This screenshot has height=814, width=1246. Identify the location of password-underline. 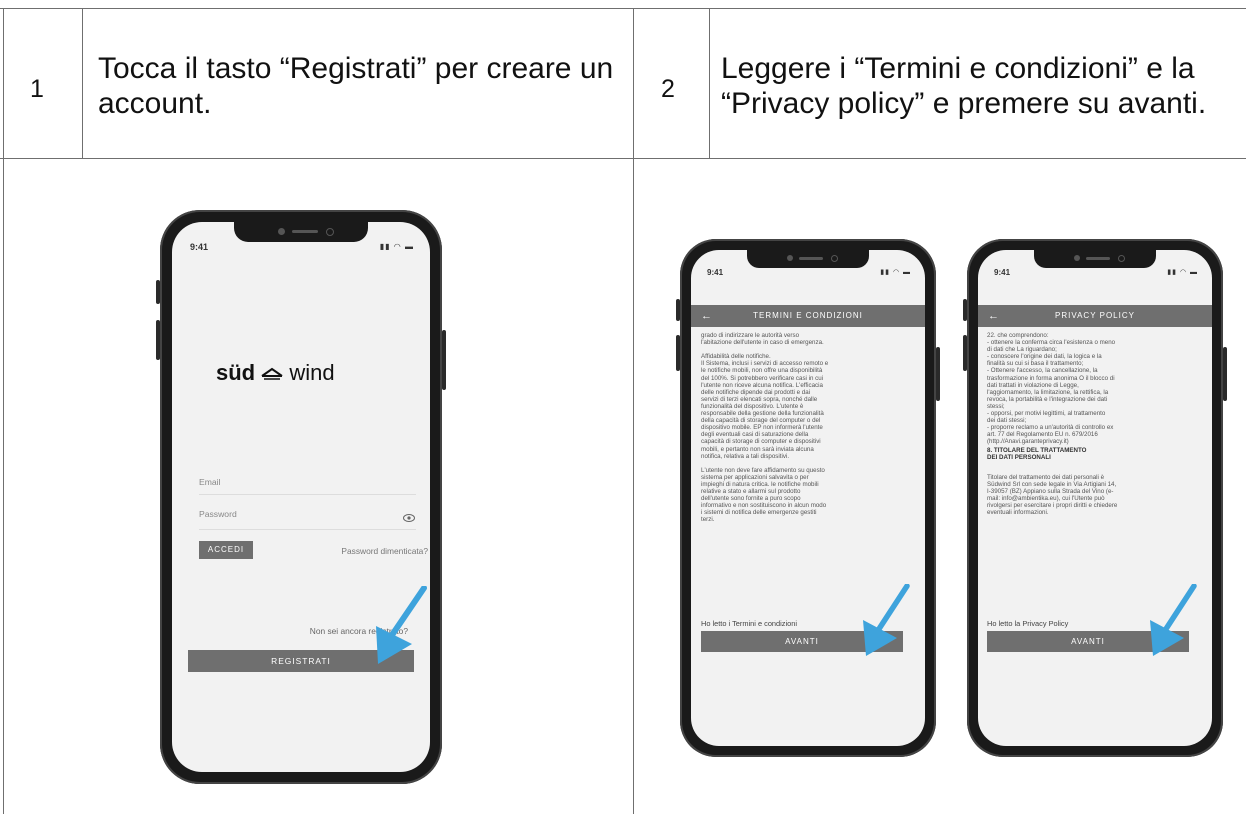
(307, 529).